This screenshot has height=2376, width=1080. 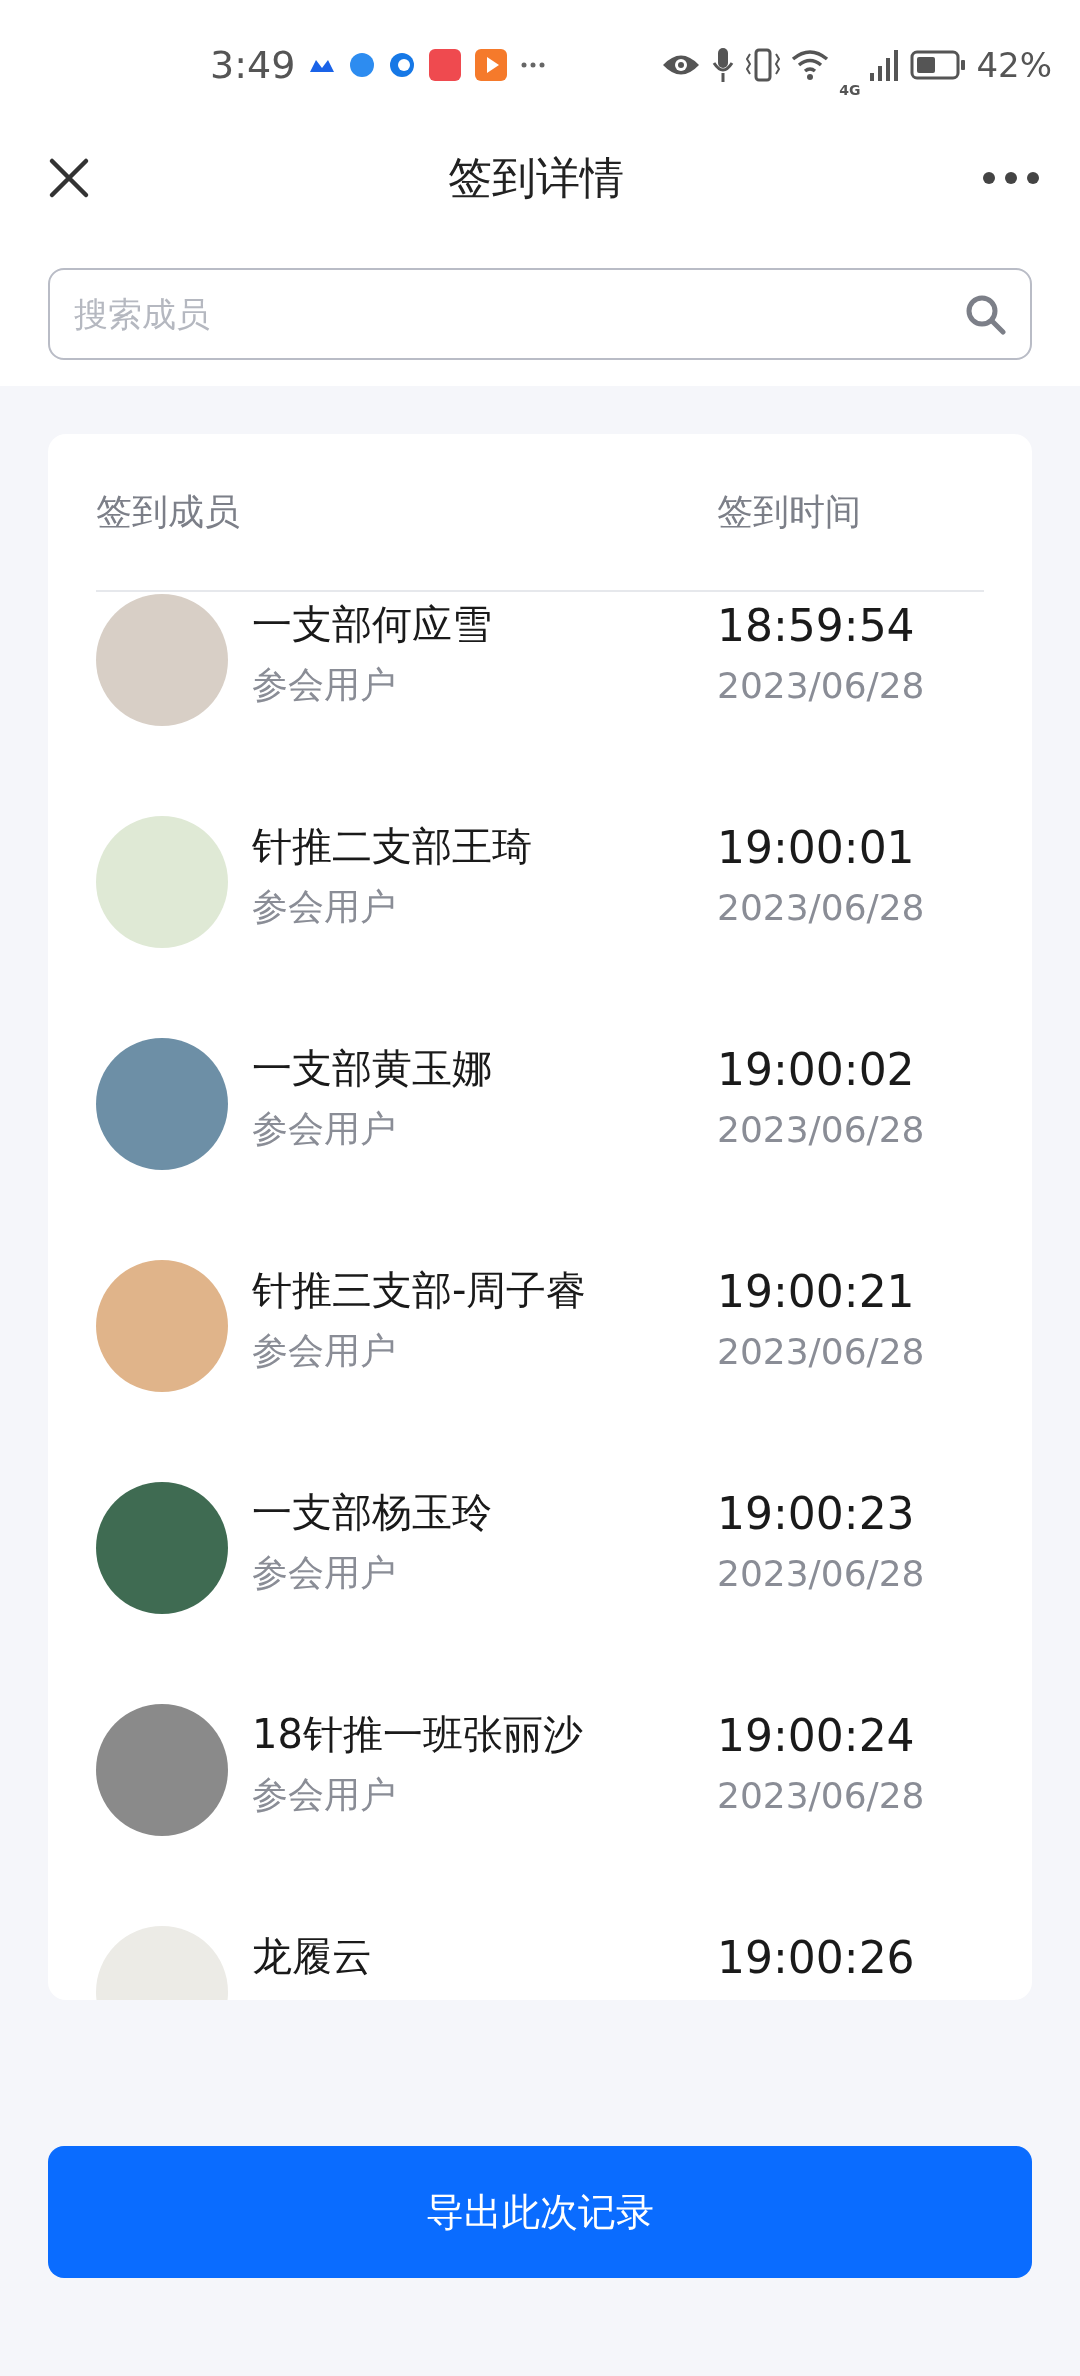 I want to click on check-in-time: 19:00:02, so click(x=816, y=1070).